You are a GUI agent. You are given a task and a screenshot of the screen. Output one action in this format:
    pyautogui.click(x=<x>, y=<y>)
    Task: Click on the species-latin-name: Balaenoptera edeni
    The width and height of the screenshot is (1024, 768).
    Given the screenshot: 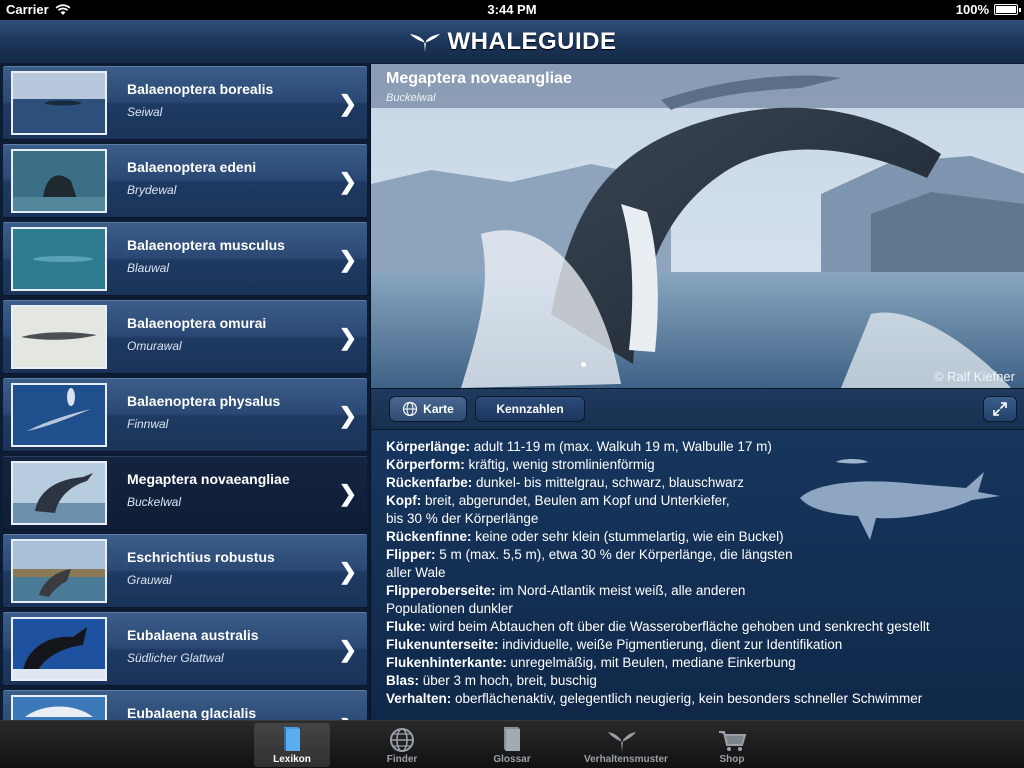 What is the action you would take?
    pyautogui.click(x=192, y=167)
    